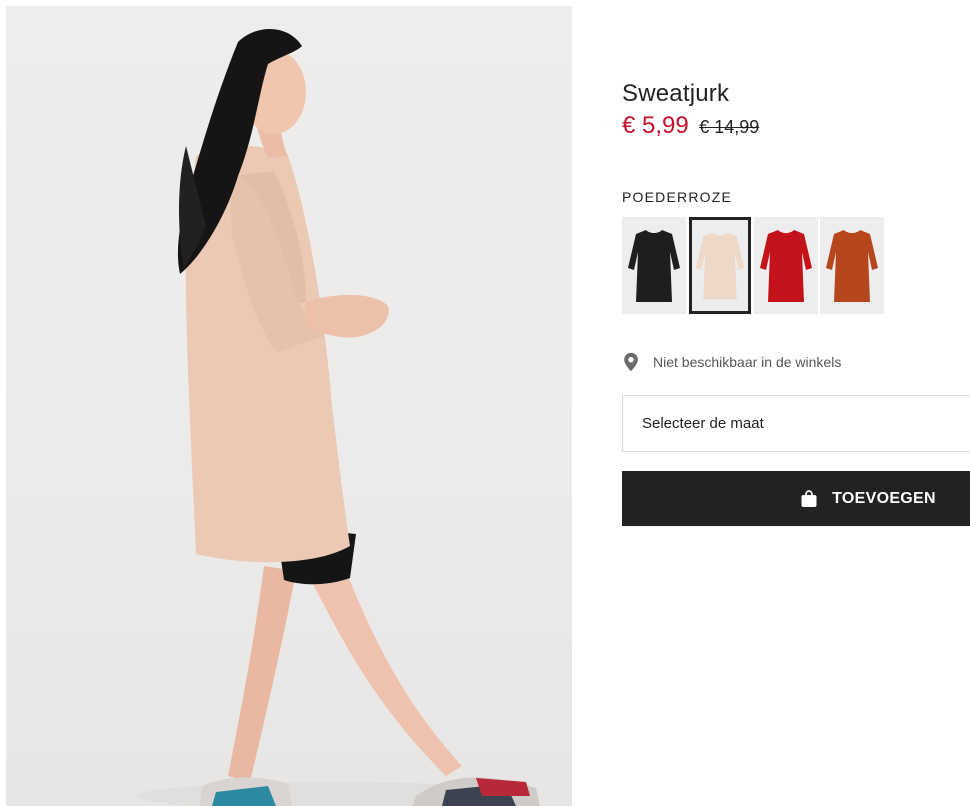 Image resolution: width=970 pixels, height=806 pixels. I want to click on swatch-red, so click(786, 265).